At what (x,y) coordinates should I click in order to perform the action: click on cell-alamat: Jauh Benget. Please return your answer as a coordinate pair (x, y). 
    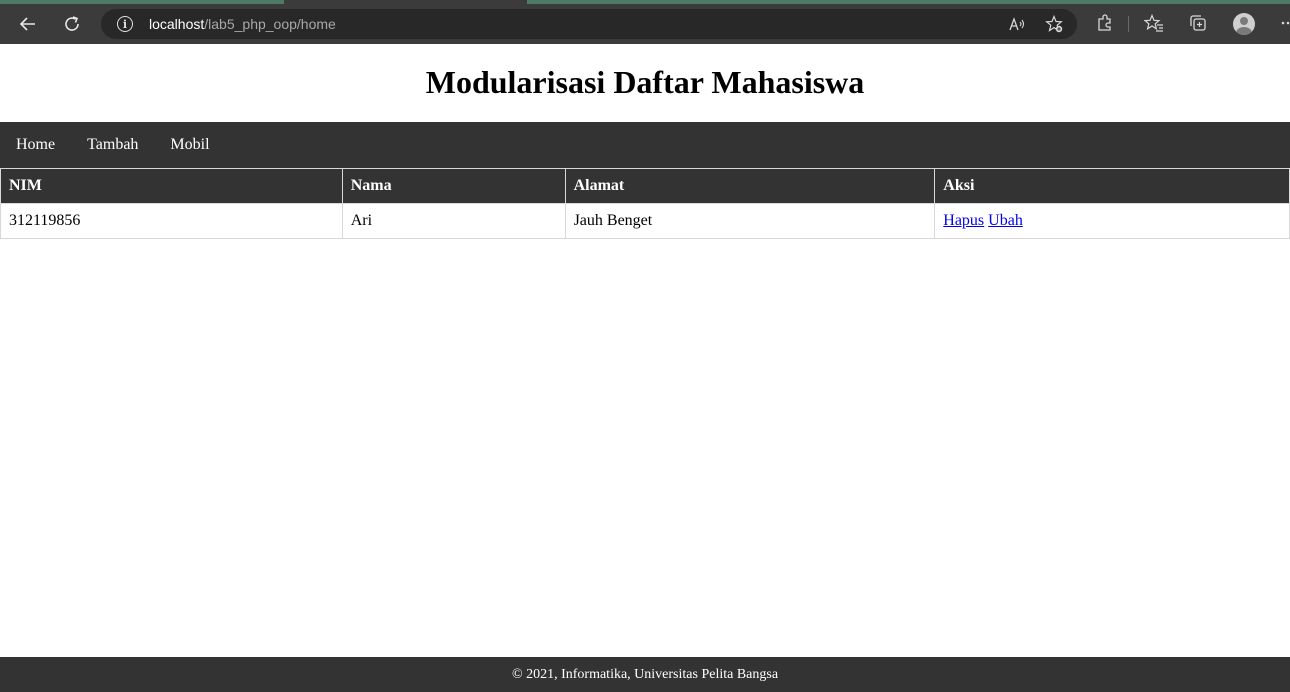
    Looking at the image, I should click on (750, 221).